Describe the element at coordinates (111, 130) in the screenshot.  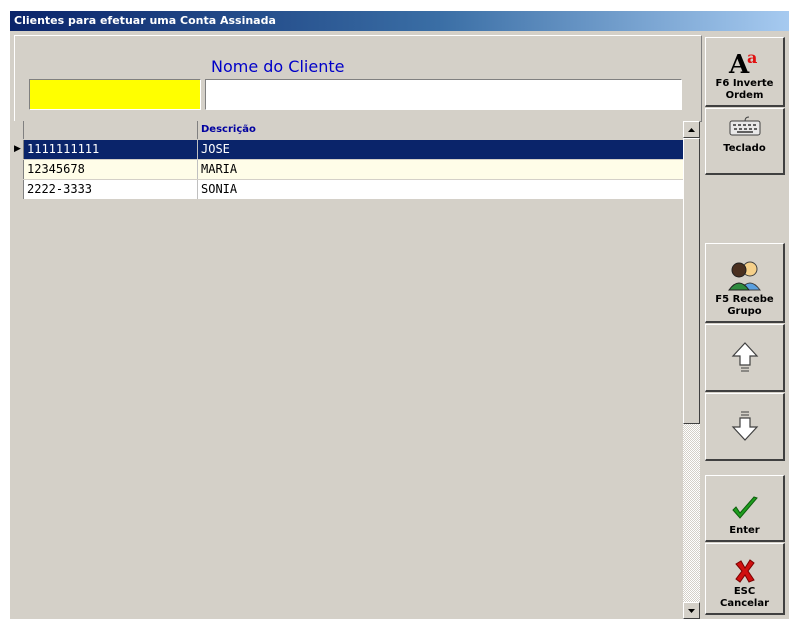
I see `column-header-code` at that location.